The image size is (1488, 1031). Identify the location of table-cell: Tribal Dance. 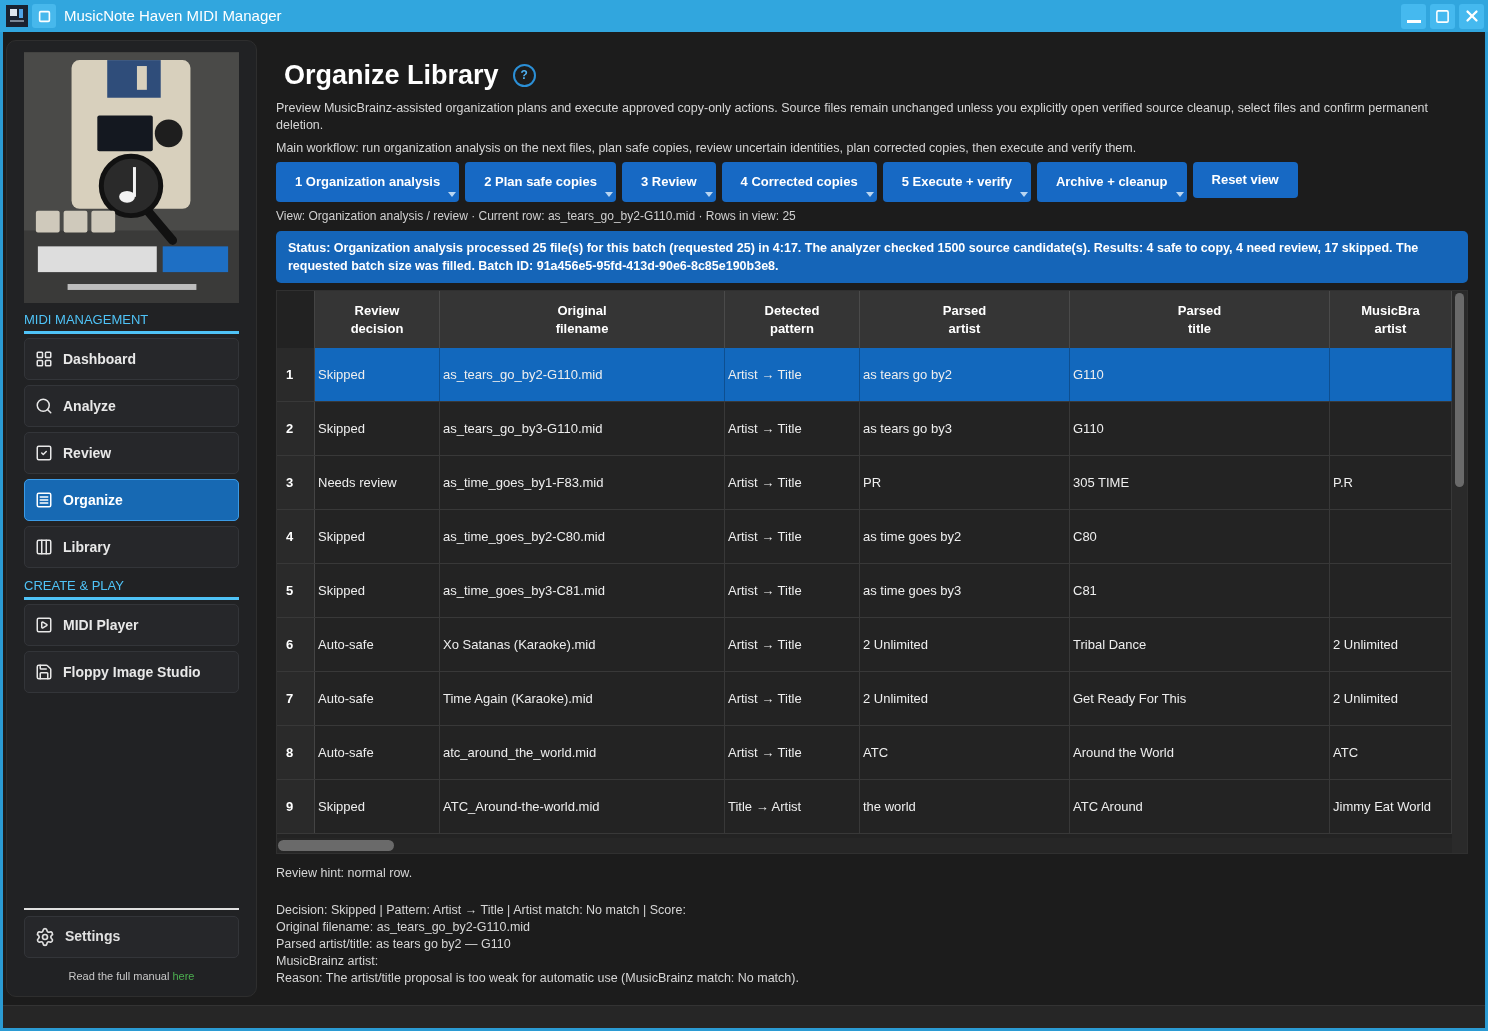
(1200, 644).